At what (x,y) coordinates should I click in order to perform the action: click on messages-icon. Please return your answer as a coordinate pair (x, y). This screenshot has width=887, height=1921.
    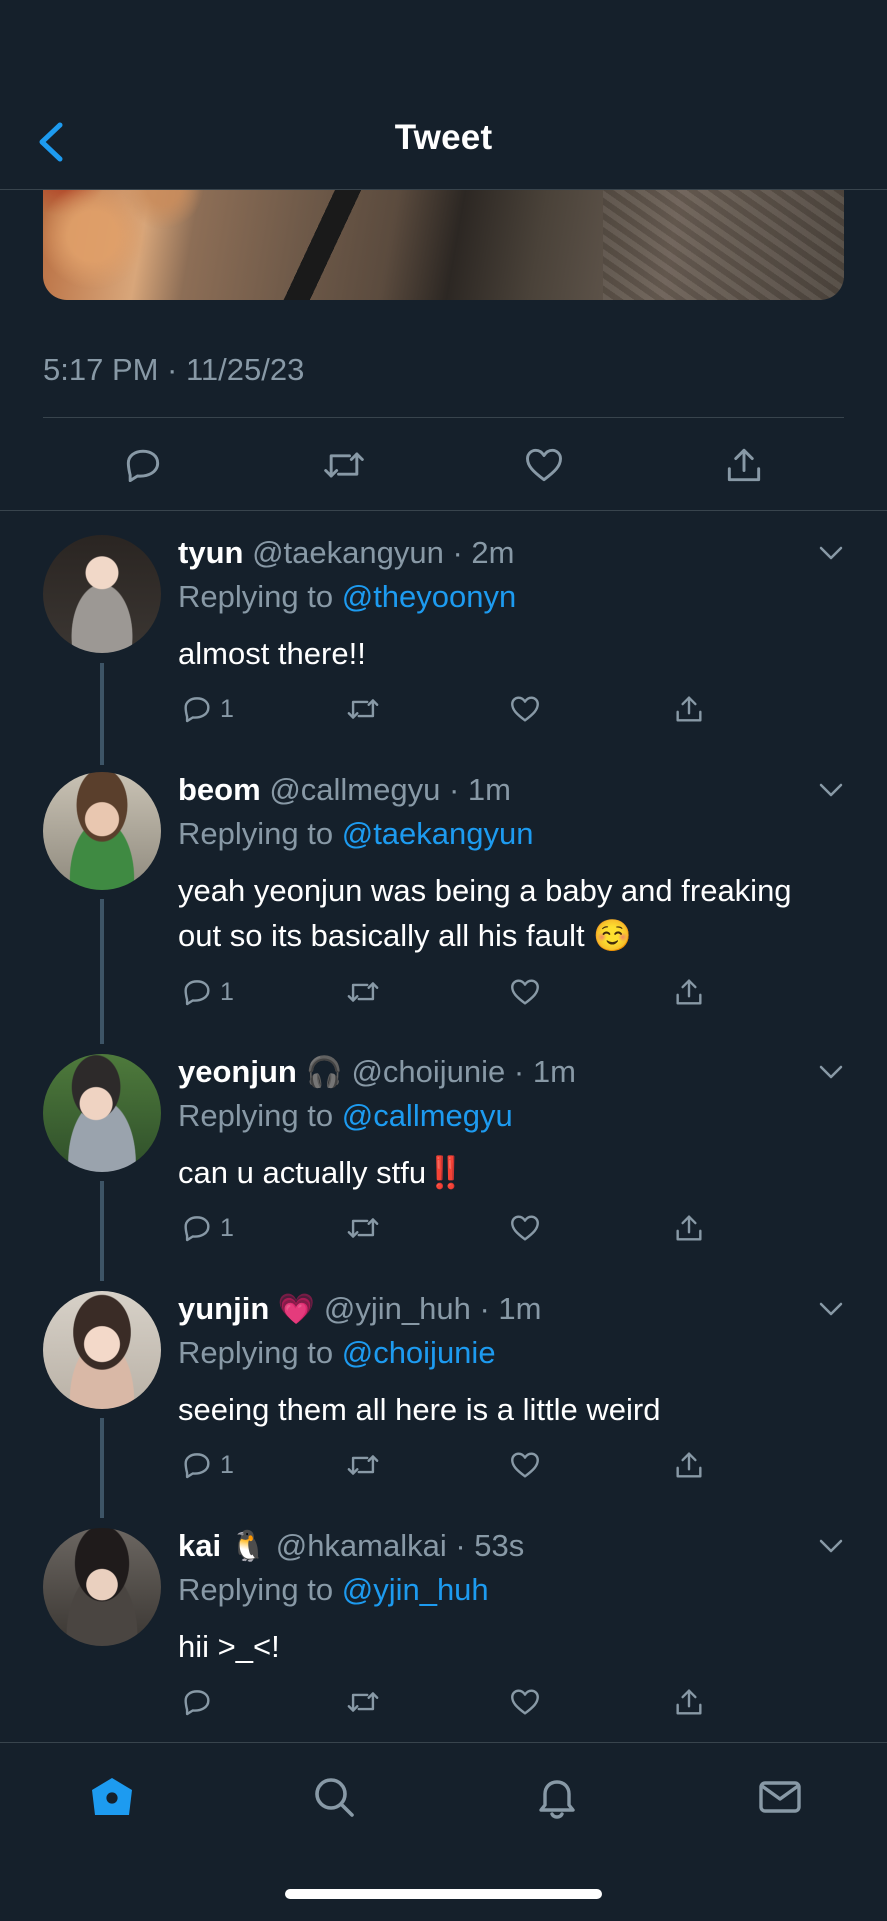
    Looking at the image, I should click on (780, 1797).